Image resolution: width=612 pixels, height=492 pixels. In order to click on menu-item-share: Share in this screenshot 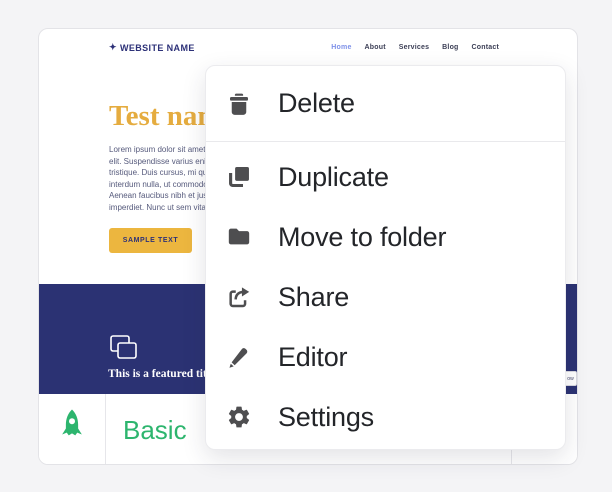, I will do `click(385, 297)`.